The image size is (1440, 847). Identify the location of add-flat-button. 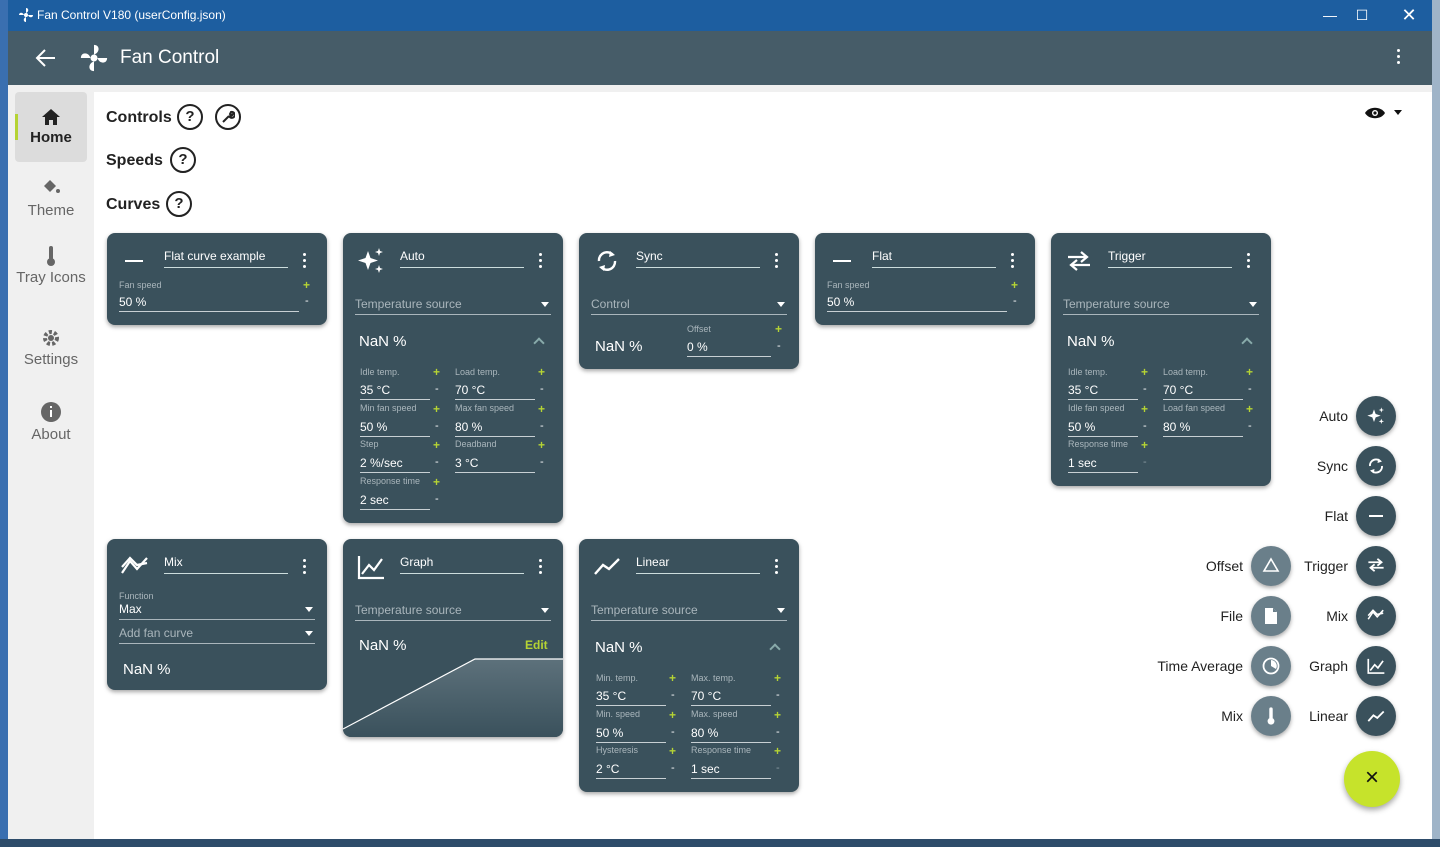
(1376, 516).